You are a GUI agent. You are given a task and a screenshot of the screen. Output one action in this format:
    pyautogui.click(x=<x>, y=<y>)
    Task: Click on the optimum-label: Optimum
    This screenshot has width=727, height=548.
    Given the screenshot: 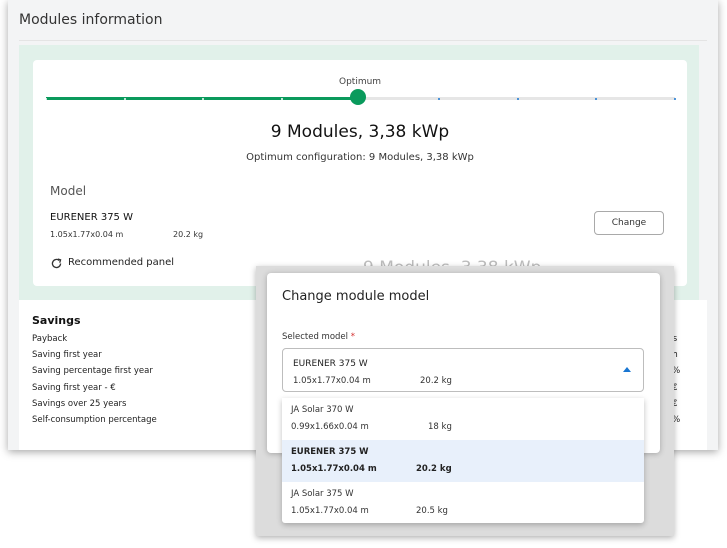 What is the action you would take?
    pyautogui.click(x=360, y=82)
    